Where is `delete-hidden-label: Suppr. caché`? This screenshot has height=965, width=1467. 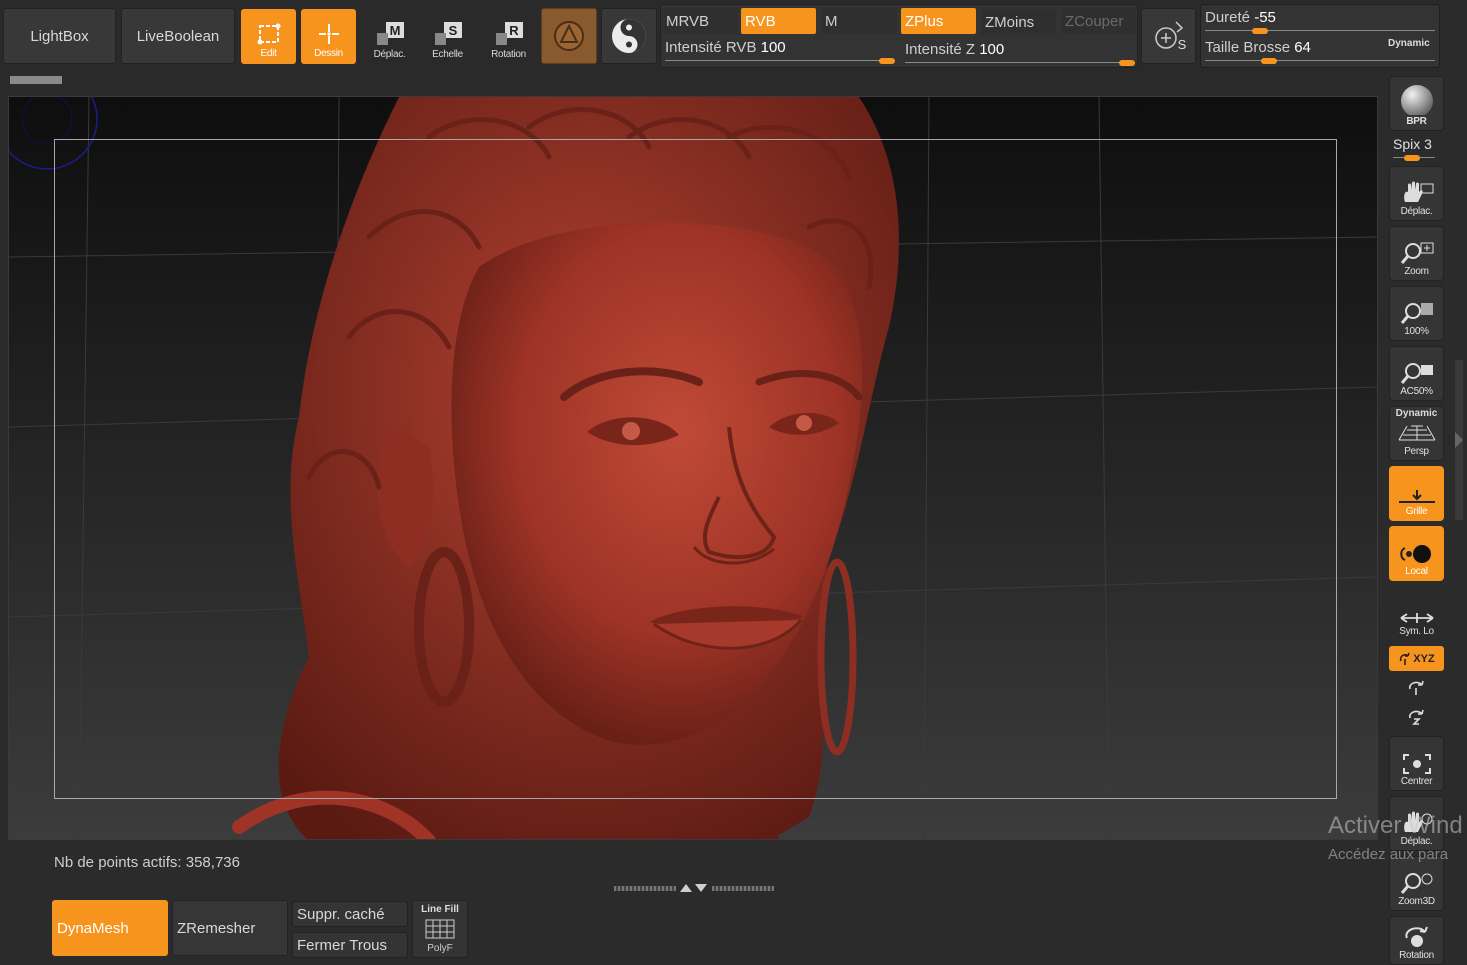
delete-hidden-label: Suppr. caché is located at coordinates (341, 914).